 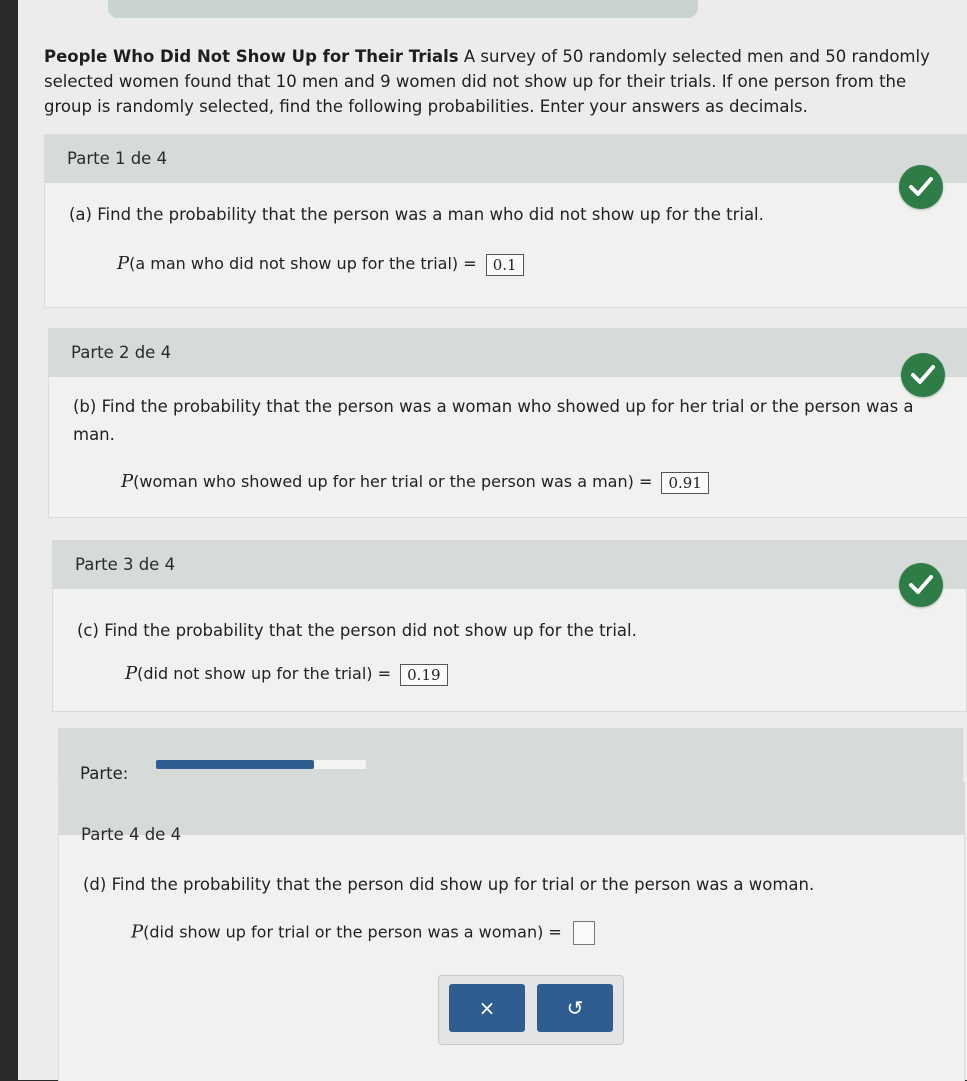 What do you see at coordinates (575, 1008) in the screenshot?
I see `undo-button: ↺` at bounding box center [575, 1008].